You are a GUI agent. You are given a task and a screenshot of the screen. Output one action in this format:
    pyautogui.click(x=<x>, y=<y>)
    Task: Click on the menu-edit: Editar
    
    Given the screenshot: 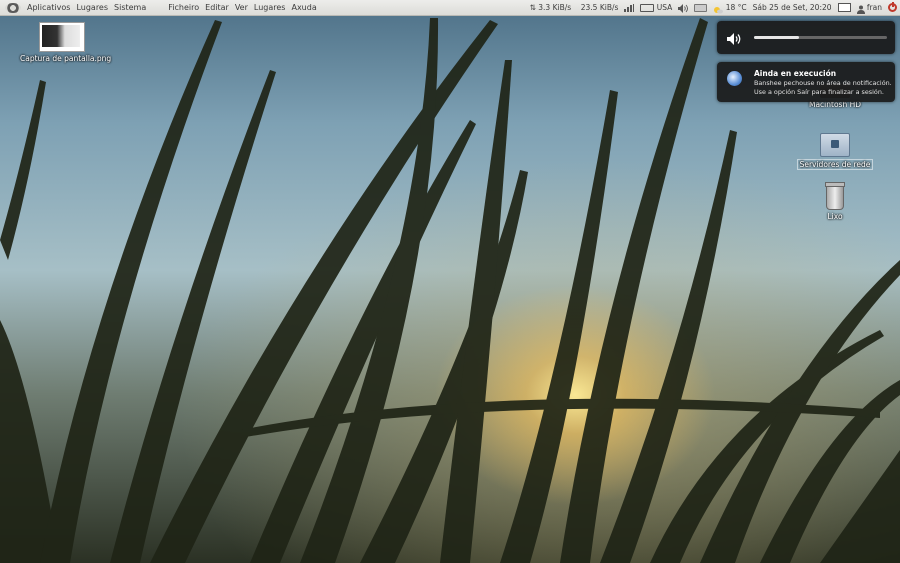 What is the action you would take?
    pyautogui.click(x=217, y=7)
    